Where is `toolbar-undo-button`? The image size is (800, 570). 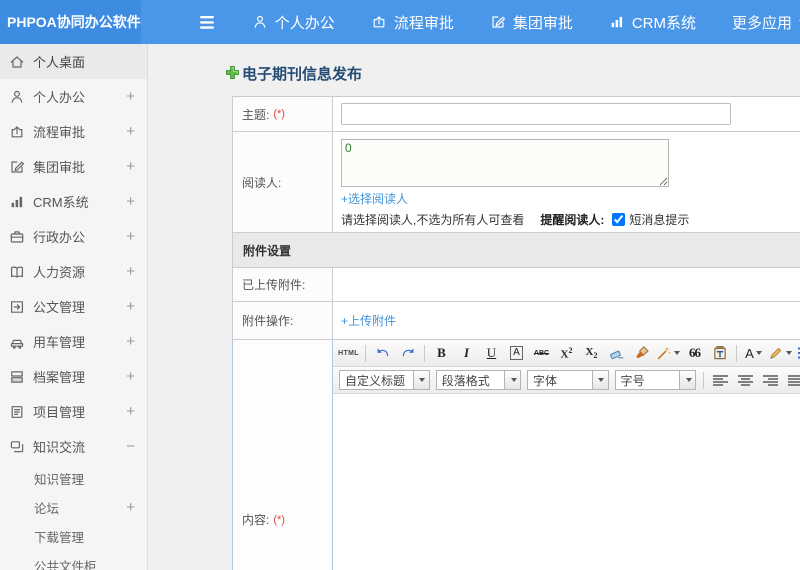
toolbar-undo-button is located at coordinates (382, 353).